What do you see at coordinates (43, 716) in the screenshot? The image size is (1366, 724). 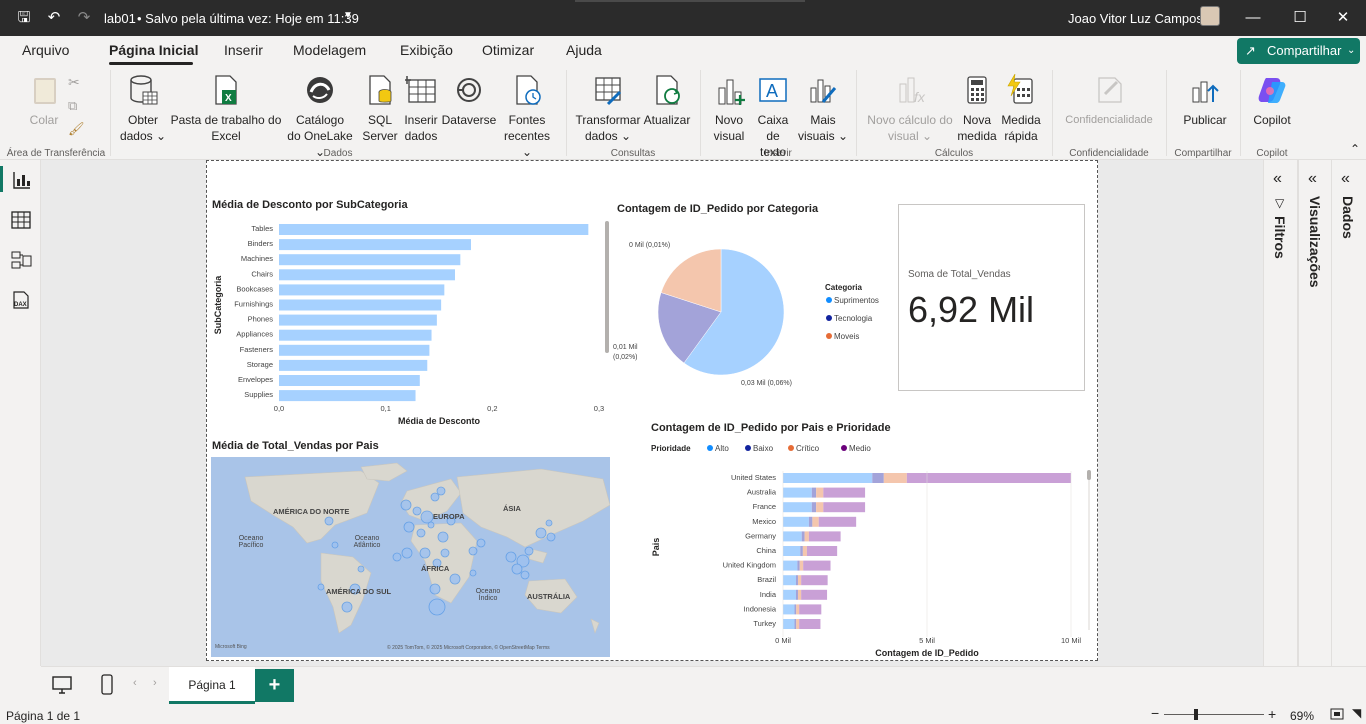 I see `page-info: Página 1 de 1` at bounding box center [43, 716].